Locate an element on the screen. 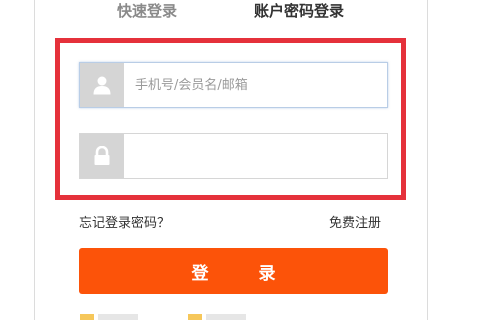 Image resolution: width=480 pixels, height=320 pixels. login-button: 登 录 is located at coordinates (233, 271).